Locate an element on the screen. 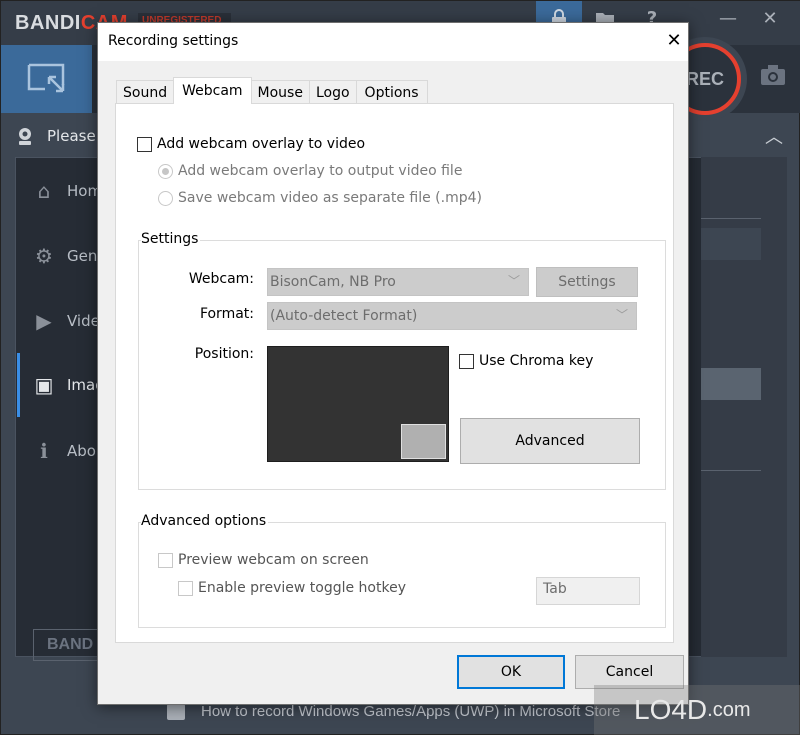 This screenshot has width=800, height=735. image-settings-icon: ▣ is located at coordinates (44, 385).